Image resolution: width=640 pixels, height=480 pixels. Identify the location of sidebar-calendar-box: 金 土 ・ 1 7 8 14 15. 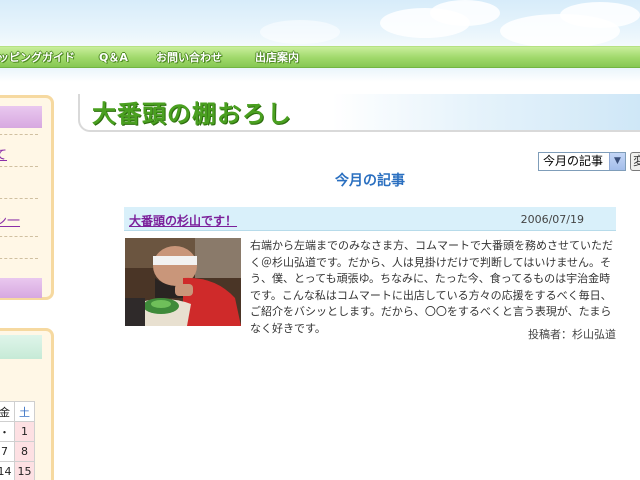
(27, 404).